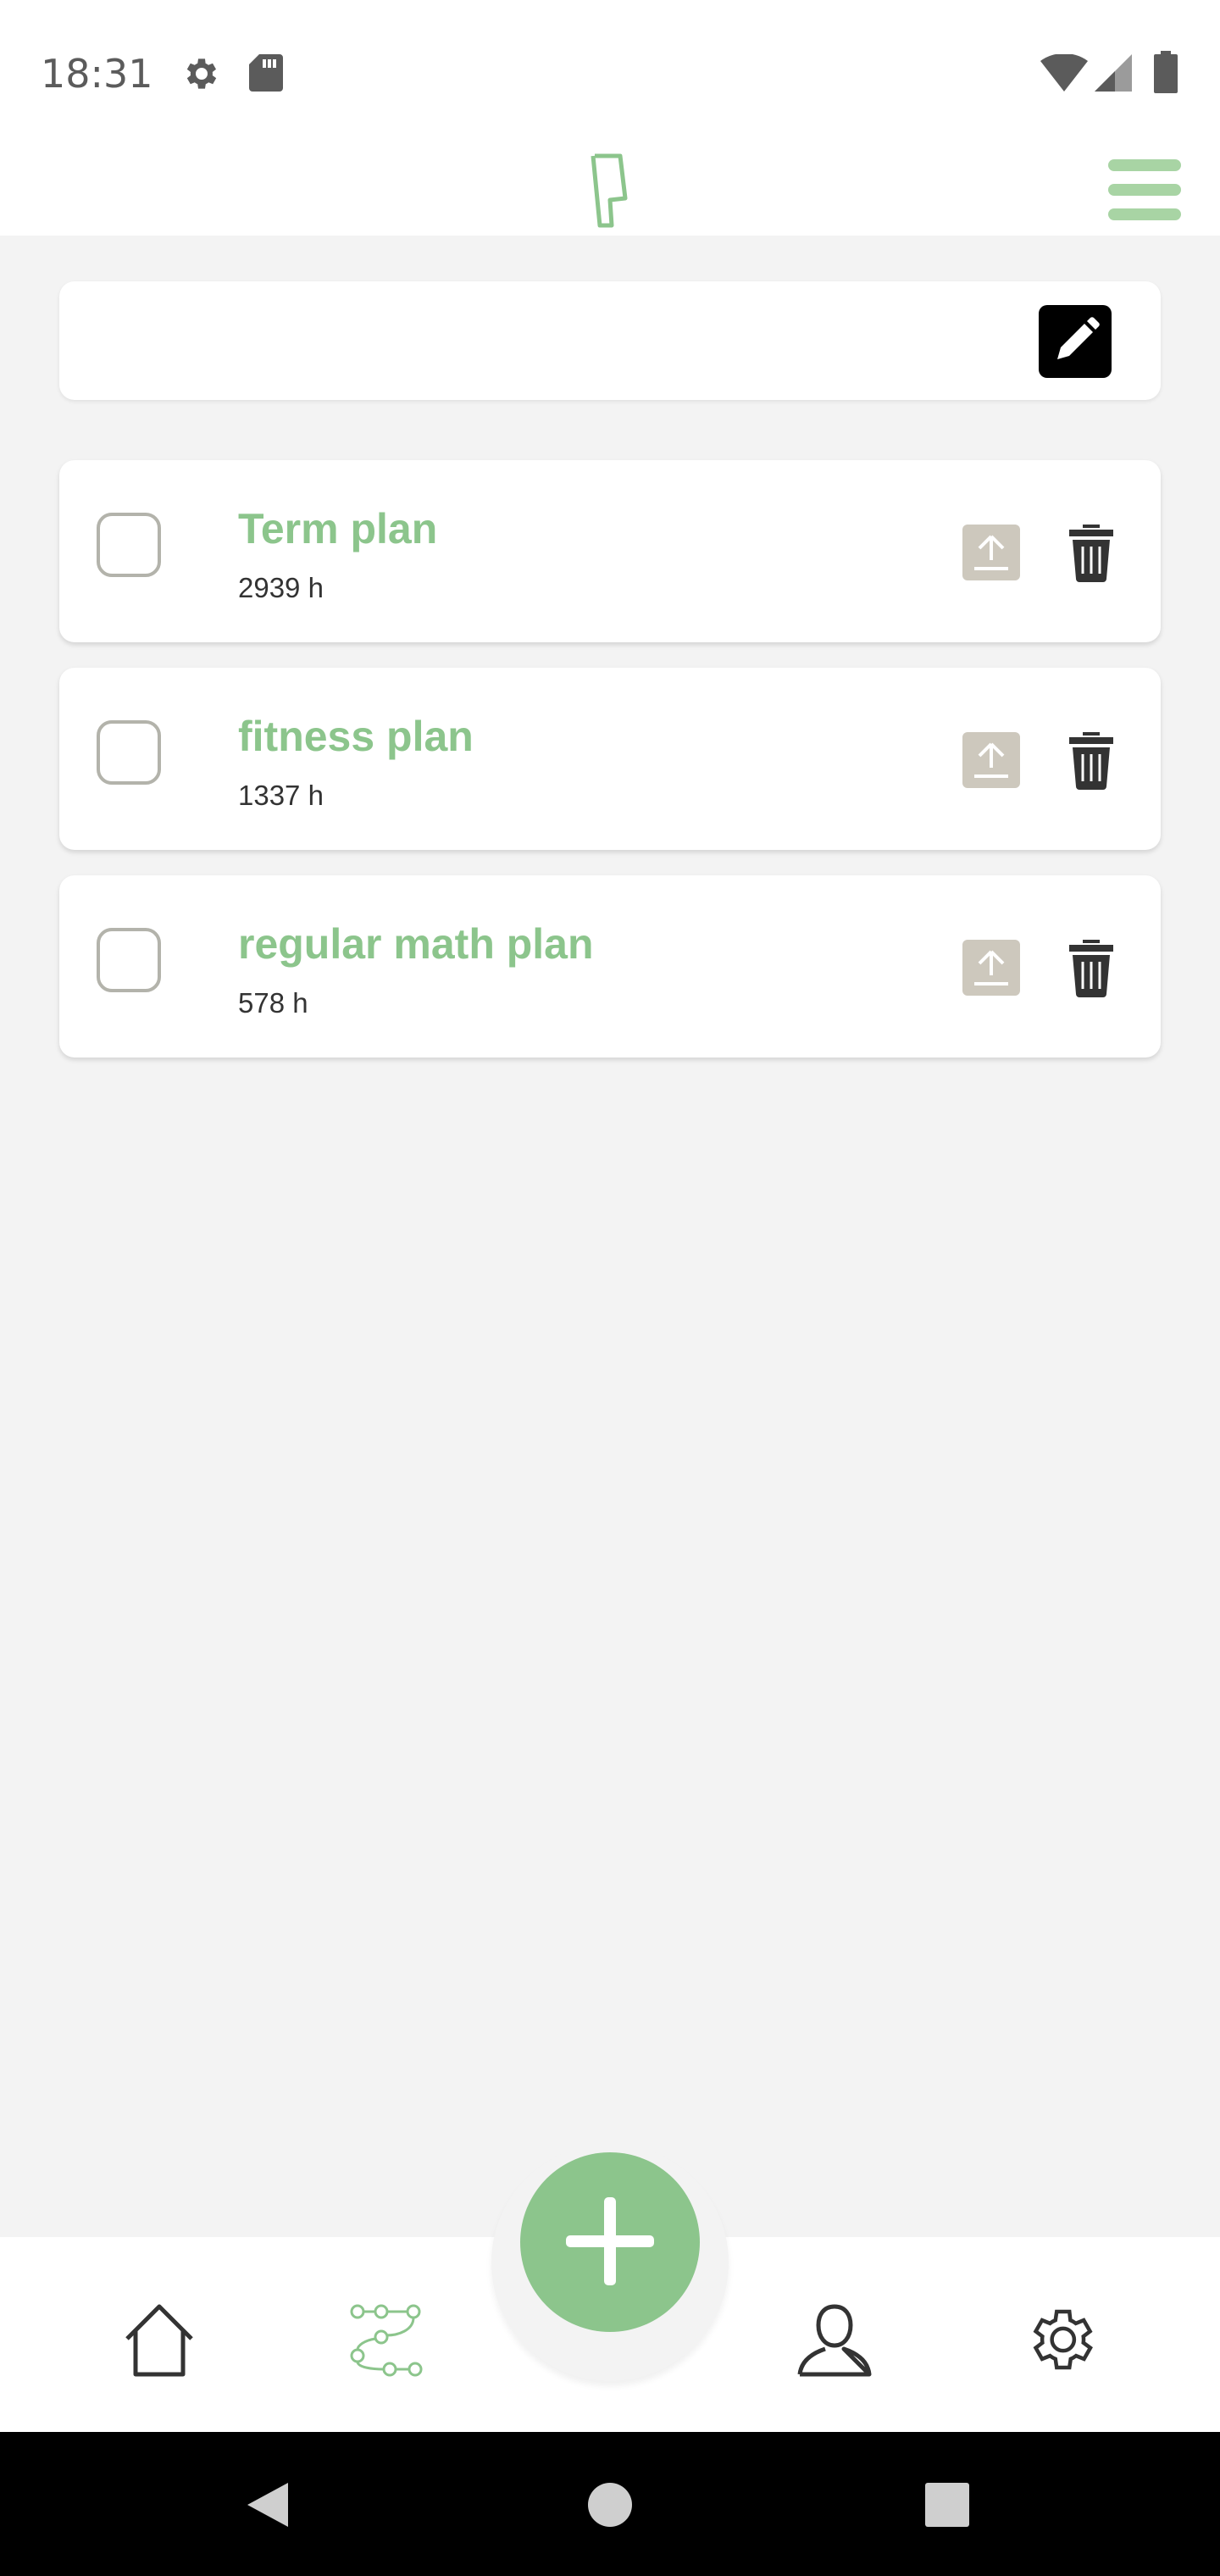  Describe the element at coordinates (610, 966) in the screenshot. I see `plan-card: regular math plan 578 h` at that location.